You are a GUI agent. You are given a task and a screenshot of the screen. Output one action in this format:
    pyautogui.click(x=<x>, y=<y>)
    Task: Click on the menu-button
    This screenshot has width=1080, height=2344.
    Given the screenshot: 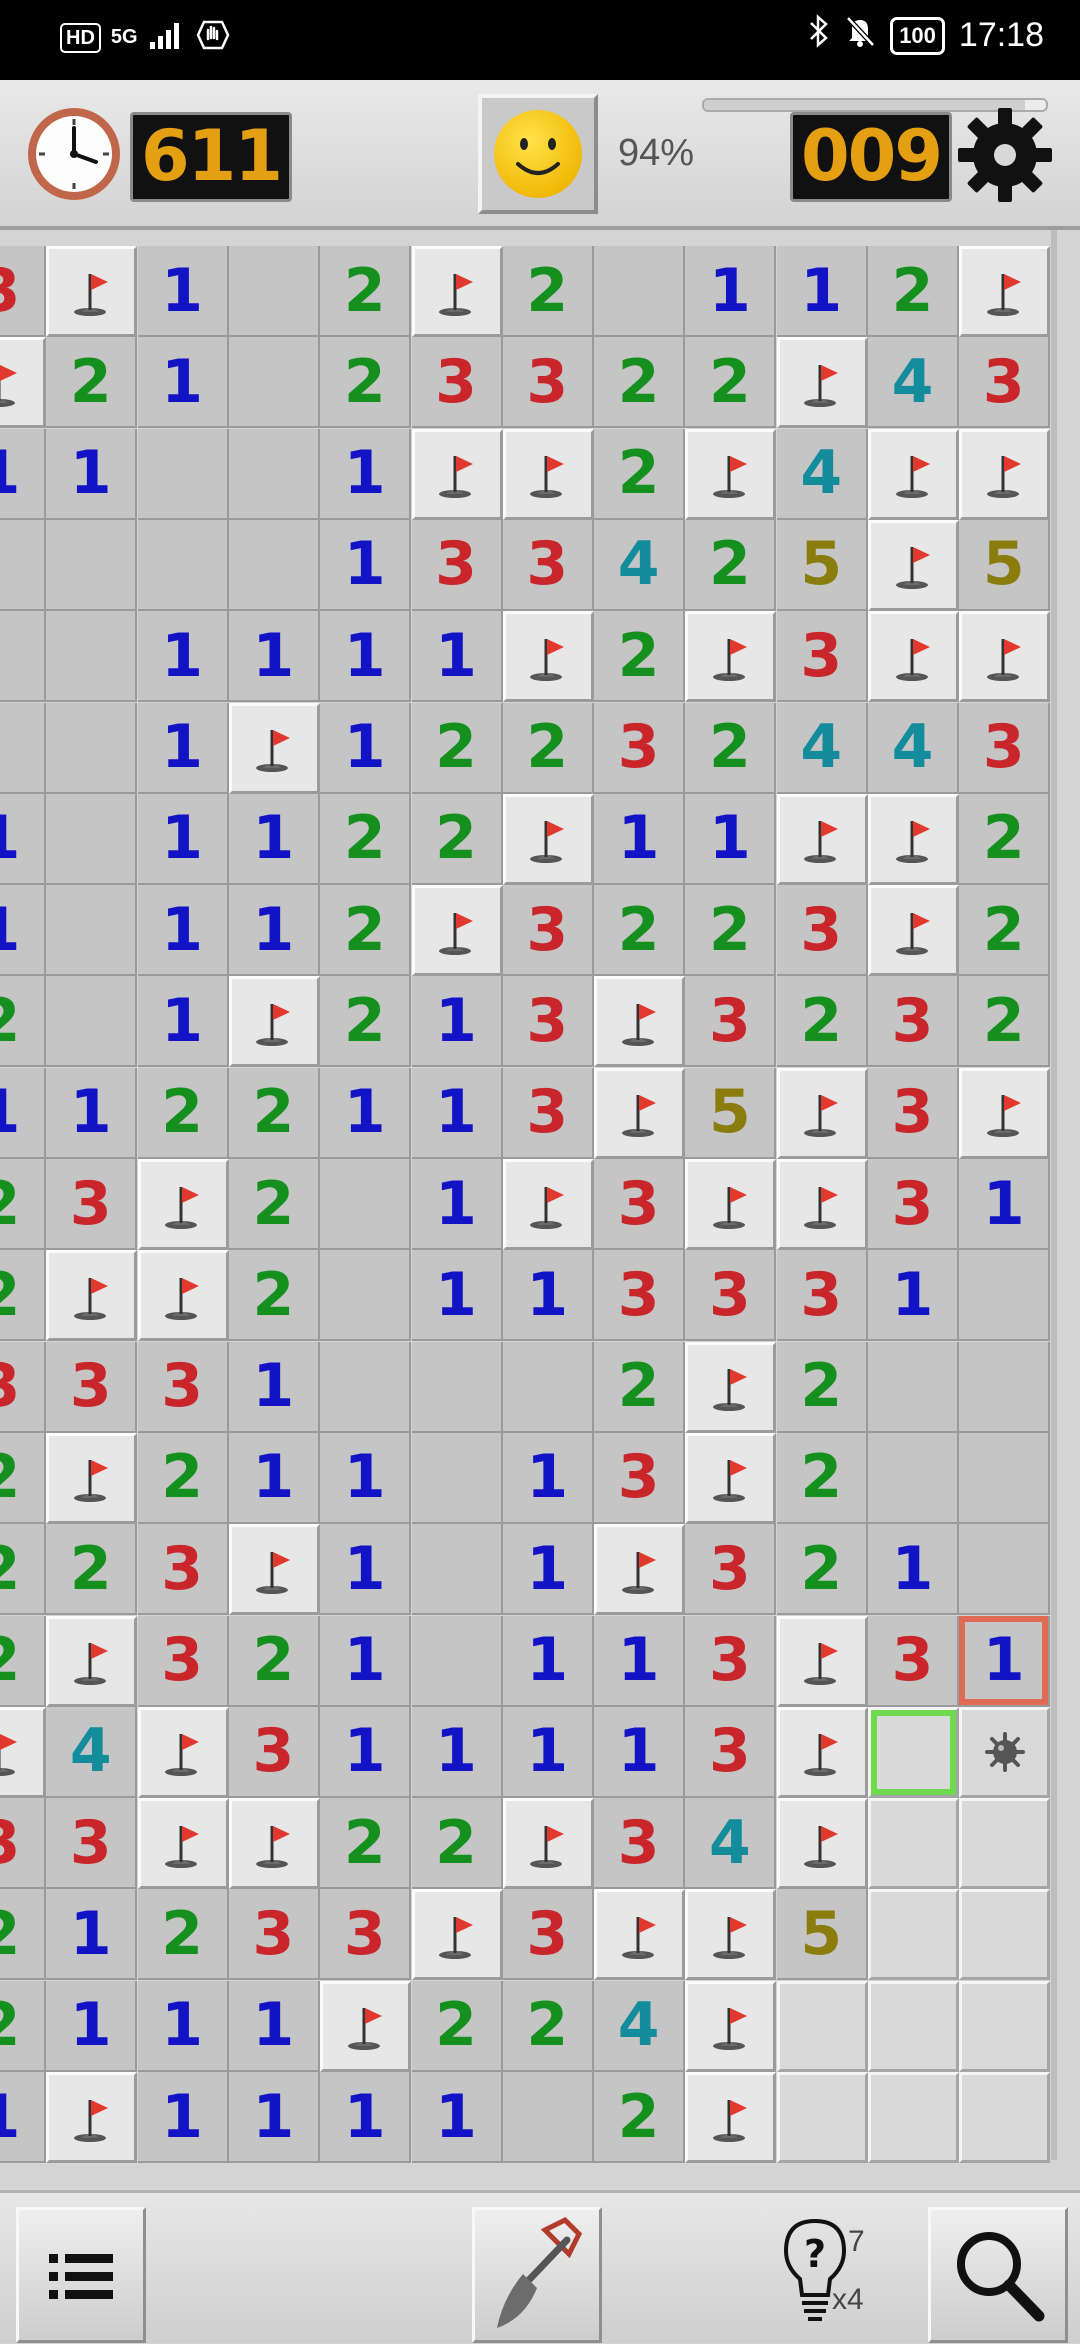 What is the action you would take?
    pyautogui.click(x=81, y=2275)
    